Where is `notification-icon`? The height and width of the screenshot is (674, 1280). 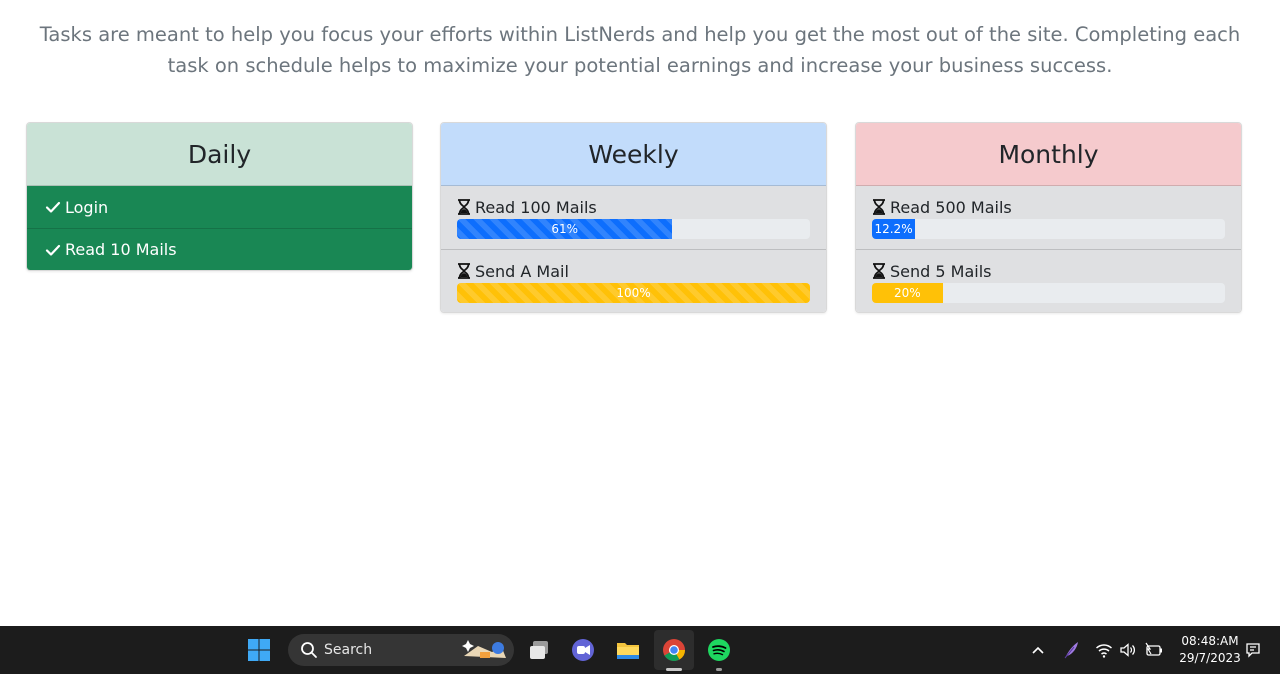 notification-icon is located at coordinates (1253, 650).